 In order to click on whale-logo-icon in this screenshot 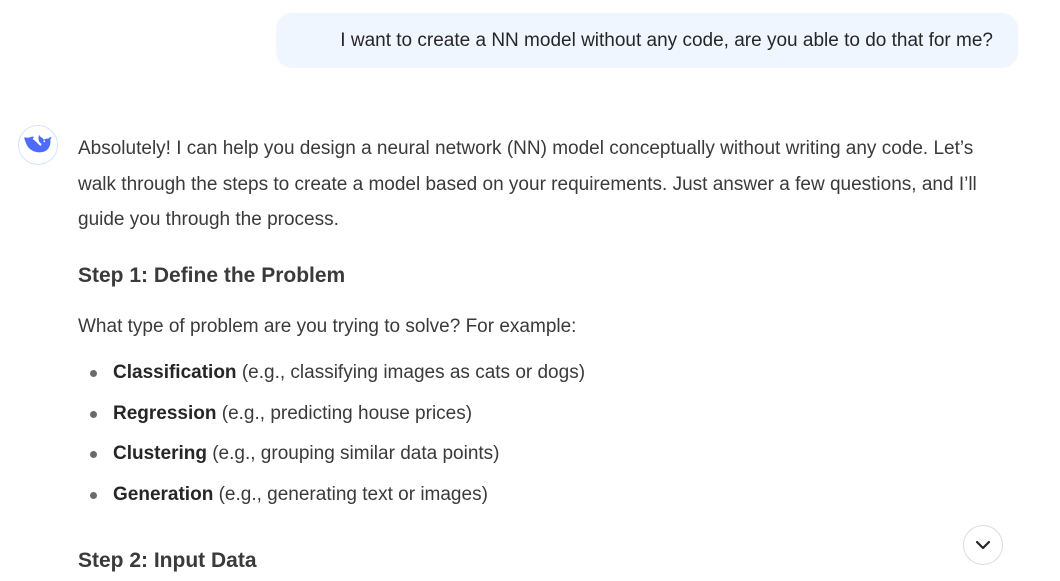, I will do `click(38, 144)`.